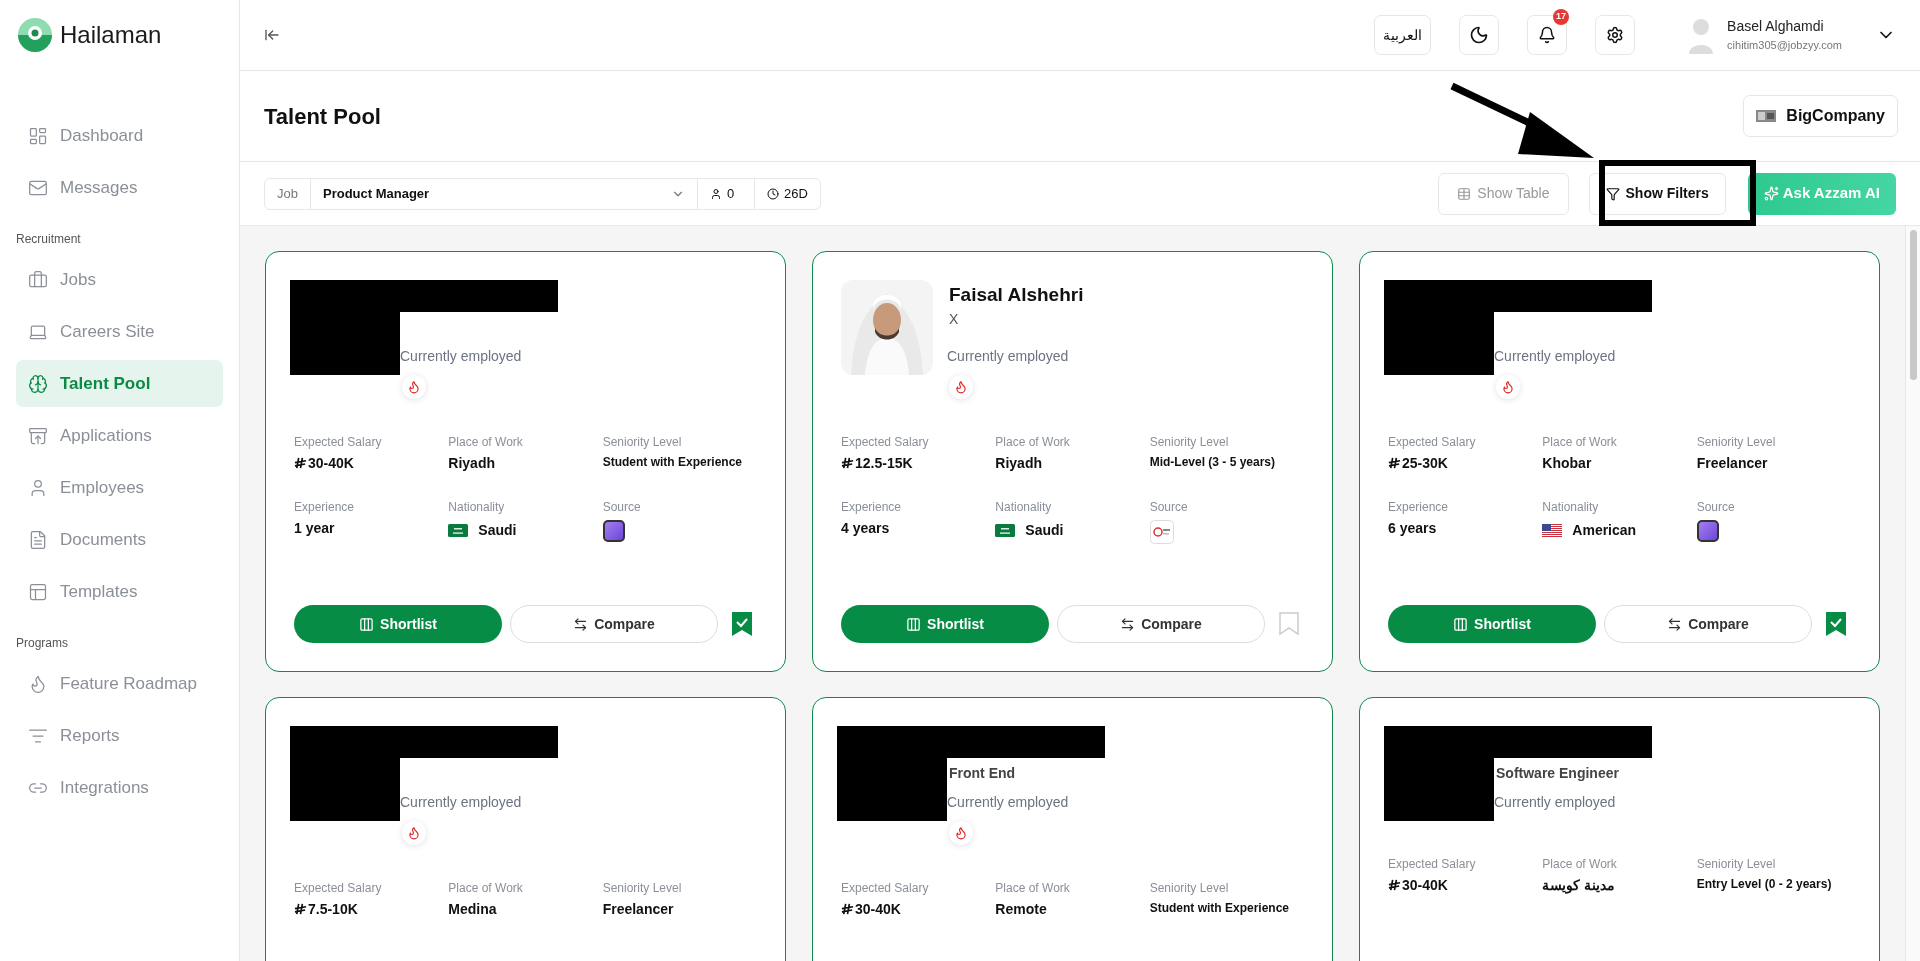  I want to click on company-logo, so click(1766, 116).